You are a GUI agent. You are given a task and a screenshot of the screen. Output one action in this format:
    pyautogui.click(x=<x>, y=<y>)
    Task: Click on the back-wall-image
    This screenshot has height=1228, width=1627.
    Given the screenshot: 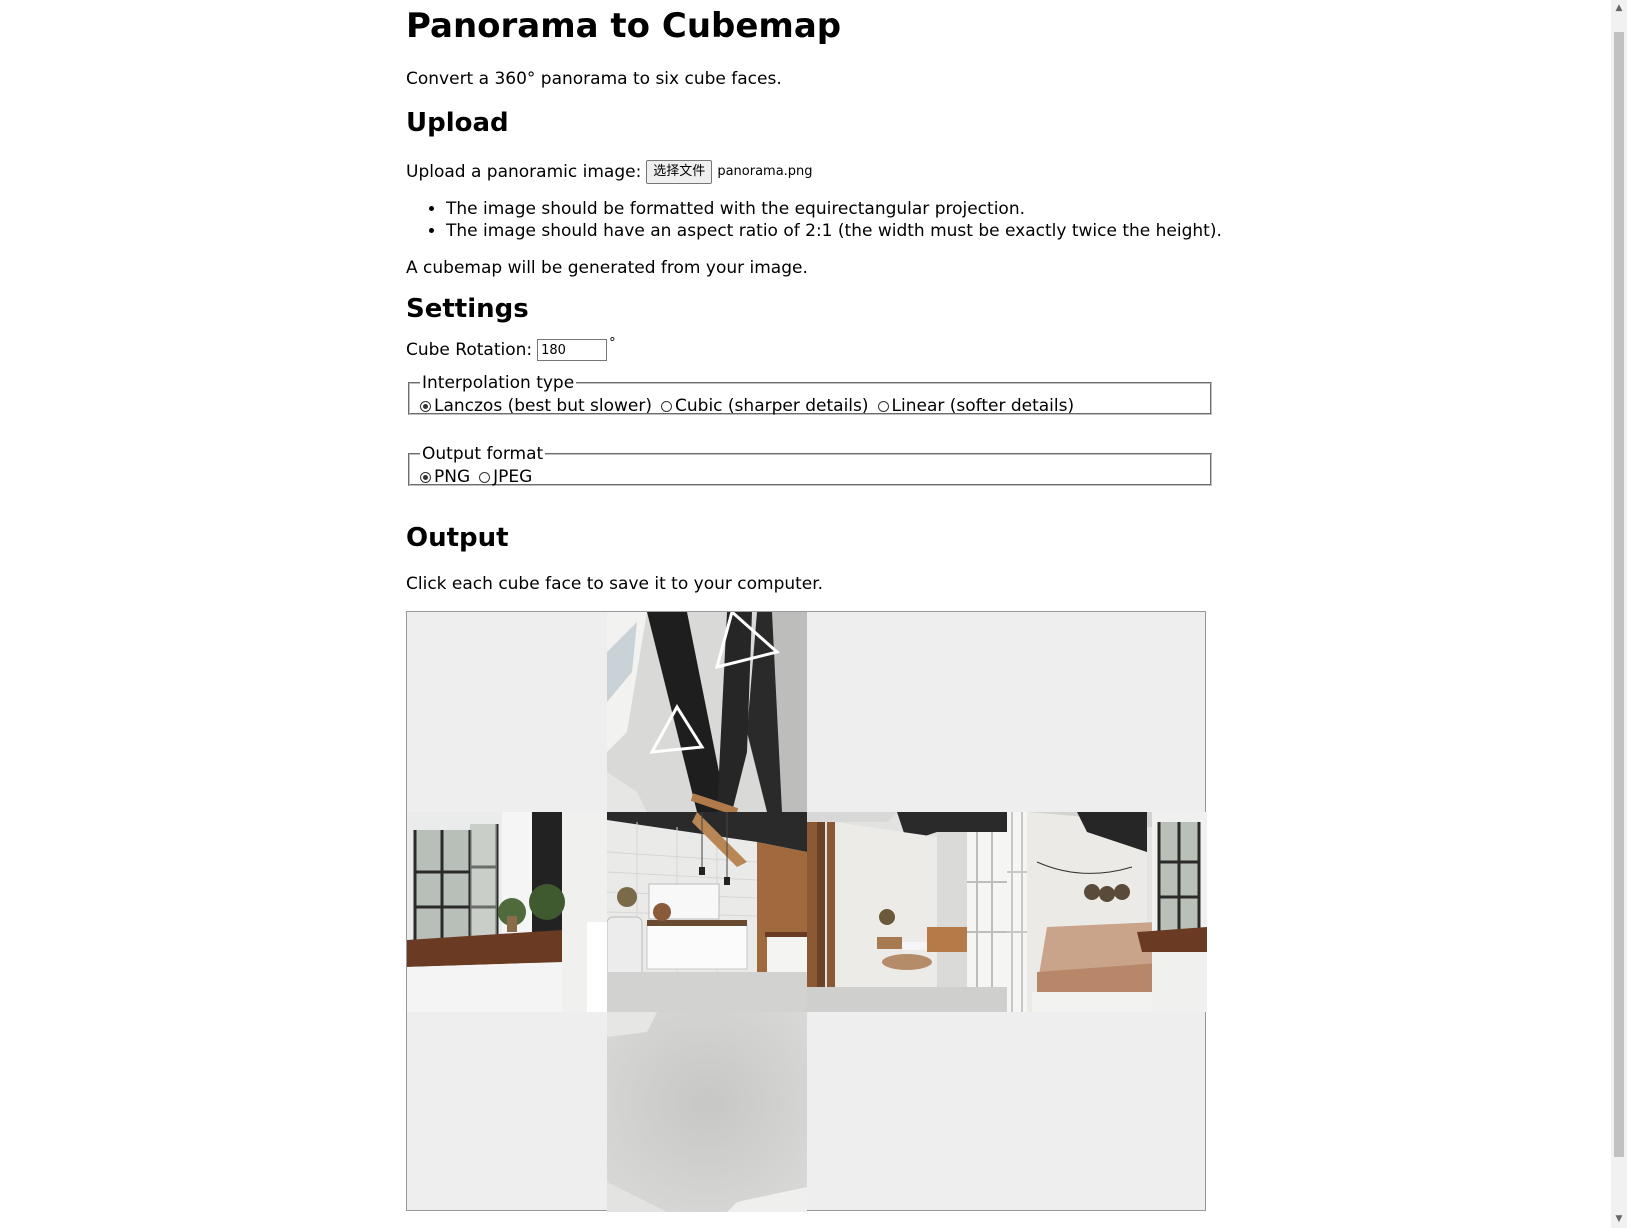 What is the action you would take?
    pyautogui.click(x=1107, y=912)
    